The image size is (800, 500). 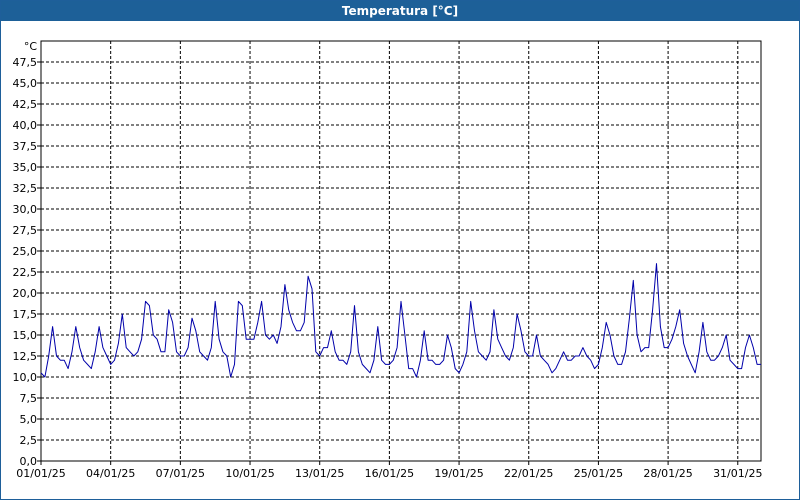 What do you see at coordinates (29, 440) in the screenshot?
I see `y-tick-label: 2,5` at bounding box center [29, 440].